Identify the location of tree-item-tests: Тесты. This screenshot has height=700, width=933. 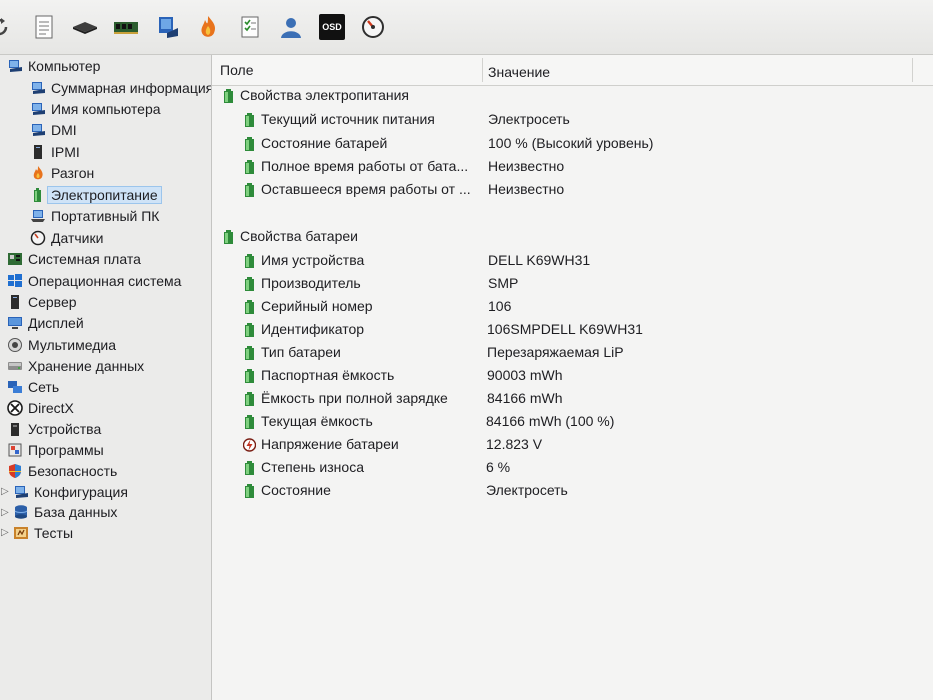
(43, 533).